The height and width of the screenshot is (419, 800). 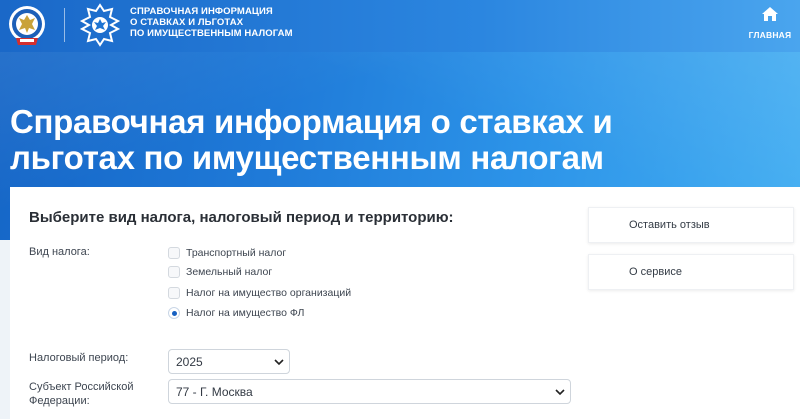 What do you see at coordinates (236, 253) in the screenshot?
I see `tax-option-label: Транспортный налог` at bounding box center [236, 253].